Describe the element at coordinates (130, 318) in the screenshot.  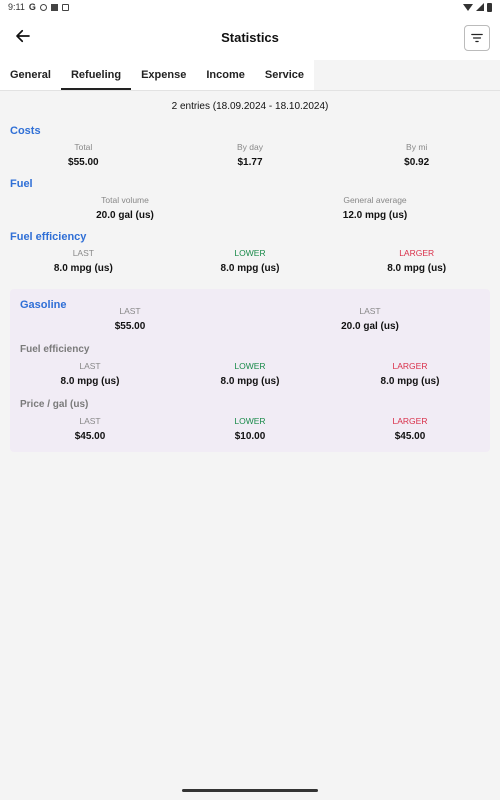
I see `stat-cell: LAST $55.00` at that location.